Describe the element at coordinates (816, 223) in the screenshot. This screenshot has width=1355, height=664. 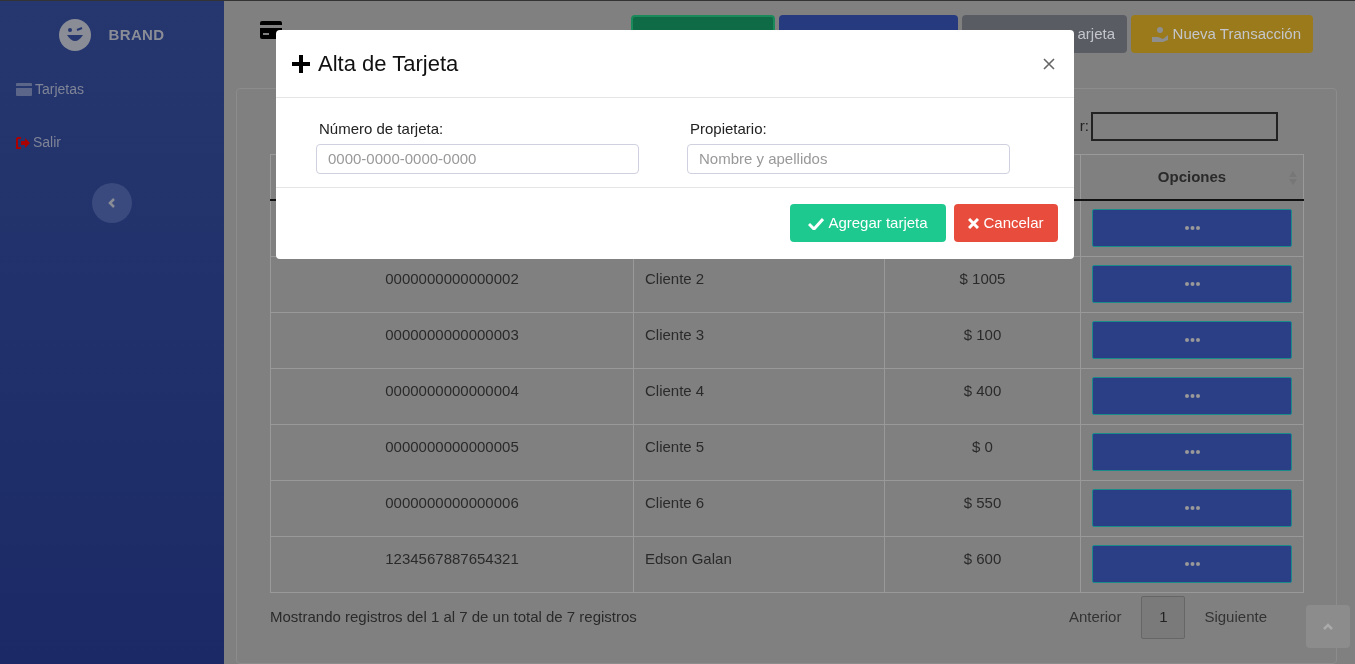
I see `check-icon` at that location.